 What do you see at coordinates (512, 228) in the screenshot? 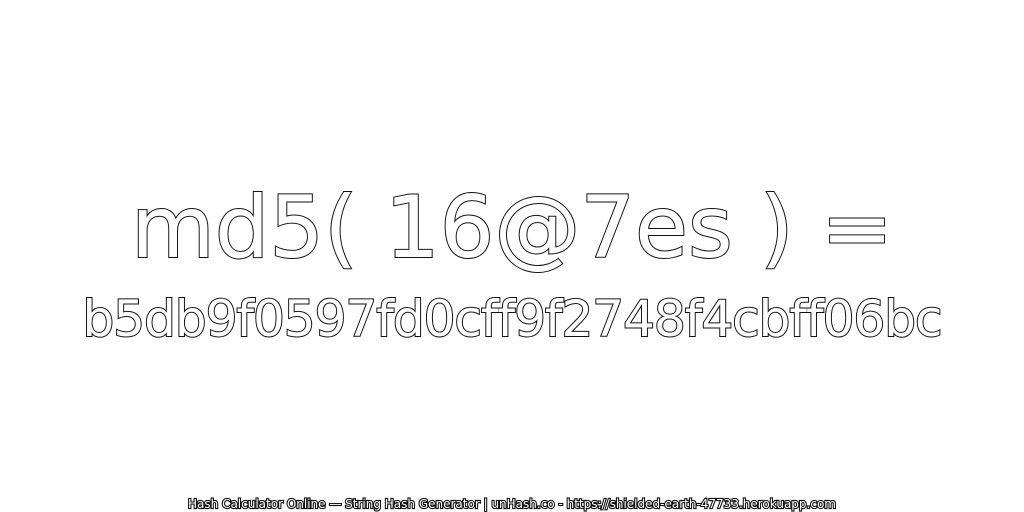
I see `md5-expression: md5( 16@7es ) =` at bounding box center [512, 228].